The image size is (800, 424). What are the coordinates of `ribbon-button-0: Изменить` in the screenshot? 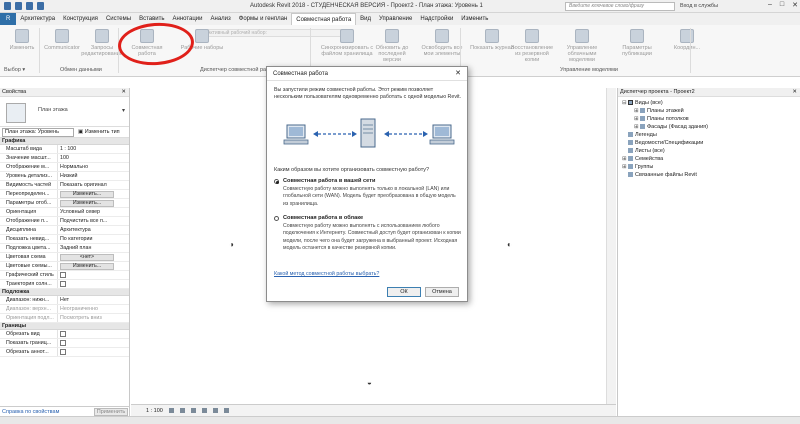 It's located at (22, 40).